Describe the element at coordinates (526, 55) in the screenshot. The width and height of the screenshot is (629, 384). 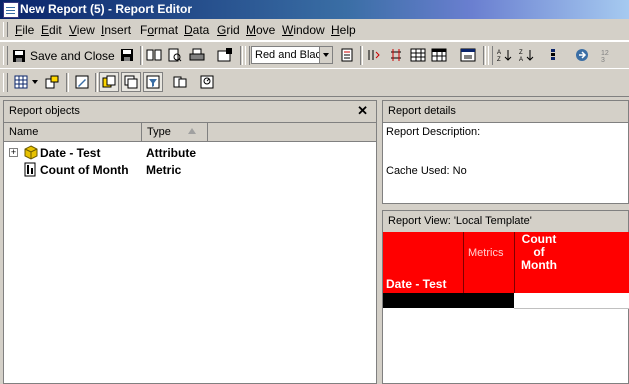
I see `sort-descending-button: ZA` at that location.